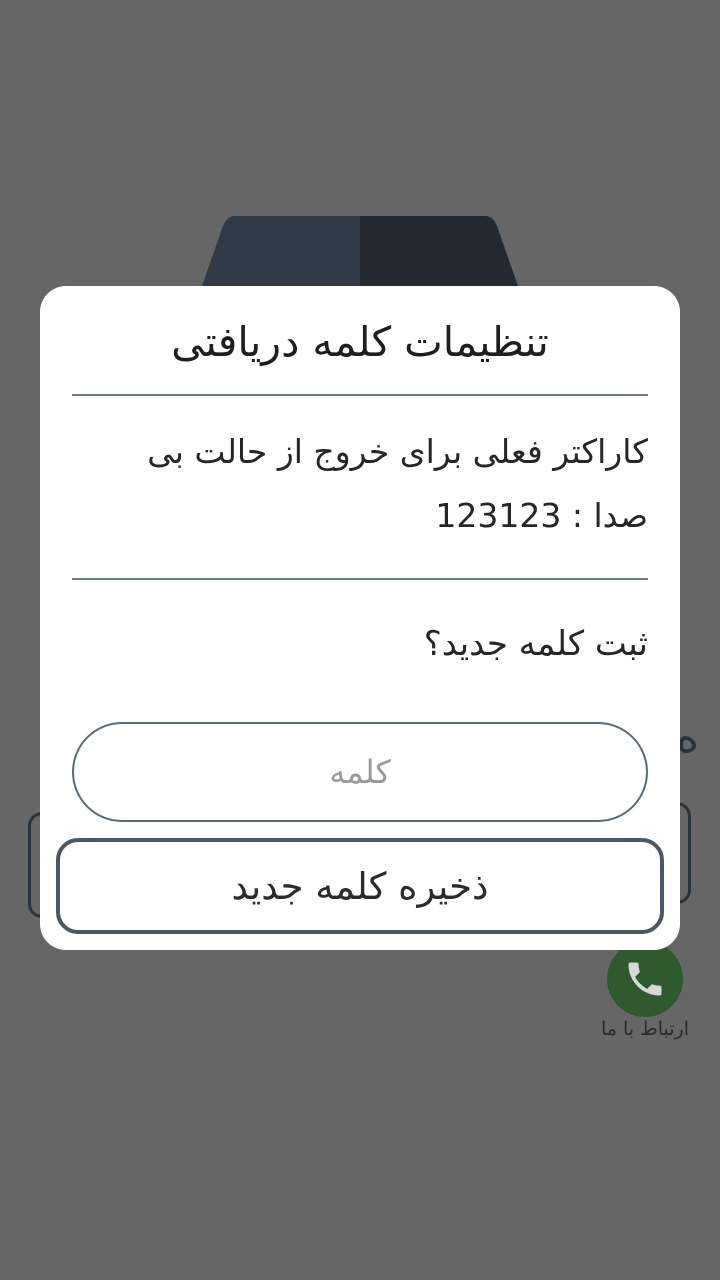 This screenshot has height=1280, width=720. I want to click on word-input, so click(360, 772).